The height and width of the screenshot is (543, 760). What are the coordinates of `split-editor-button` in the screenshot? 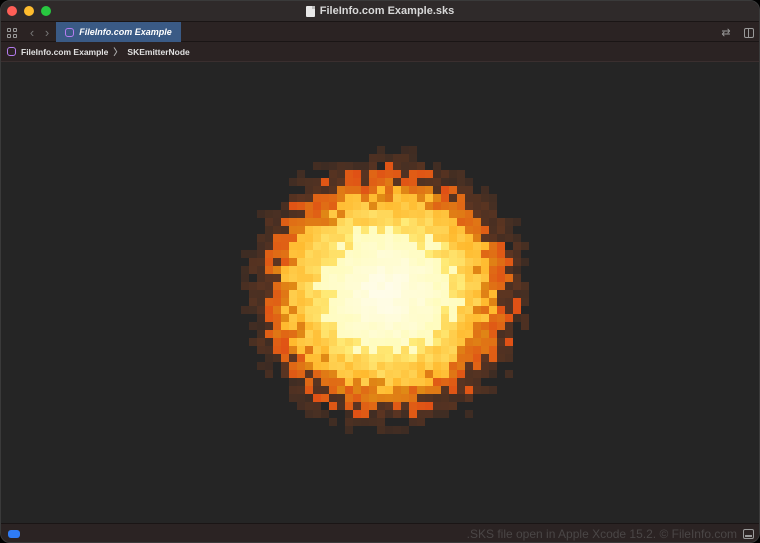 It's located at (749, 32).